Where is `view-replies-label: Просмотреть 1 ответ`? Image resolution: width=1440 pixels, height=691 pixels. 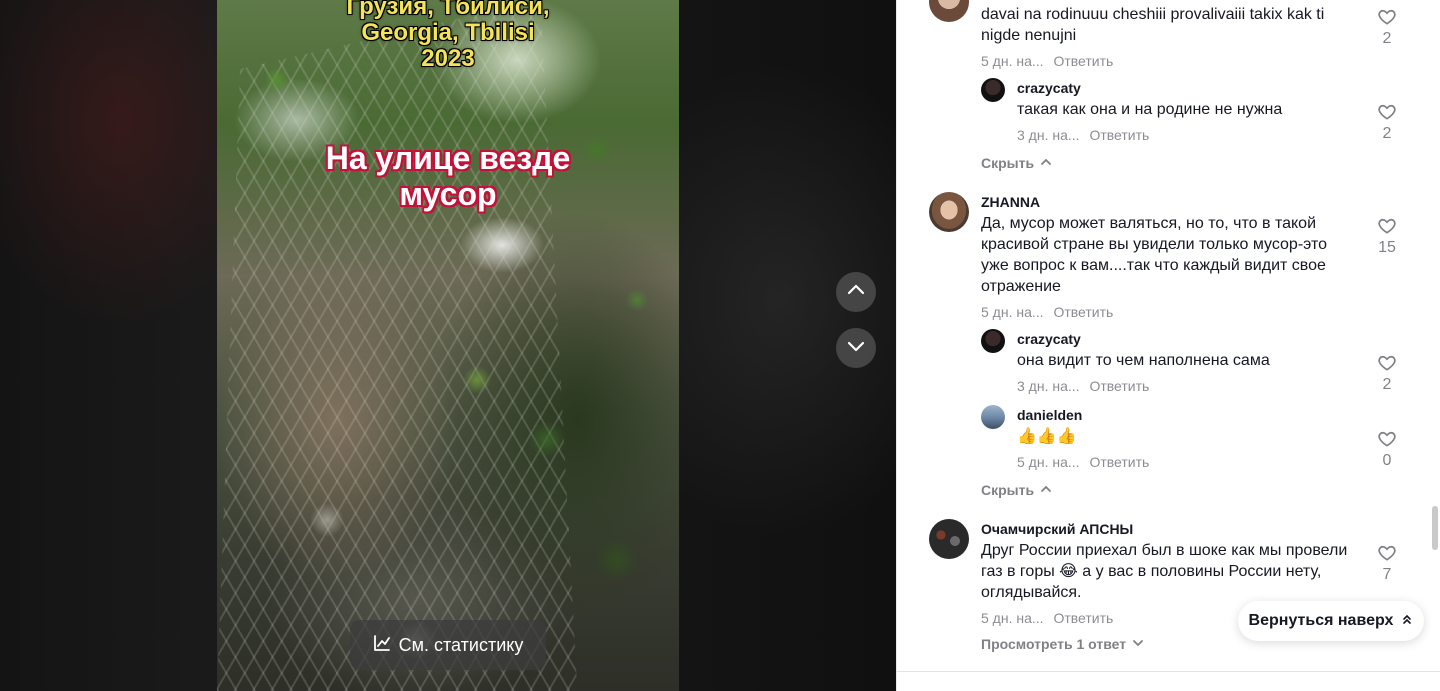
view-replies-label: Просмотреть 1 ответ is located at coordinates (1054, 644).